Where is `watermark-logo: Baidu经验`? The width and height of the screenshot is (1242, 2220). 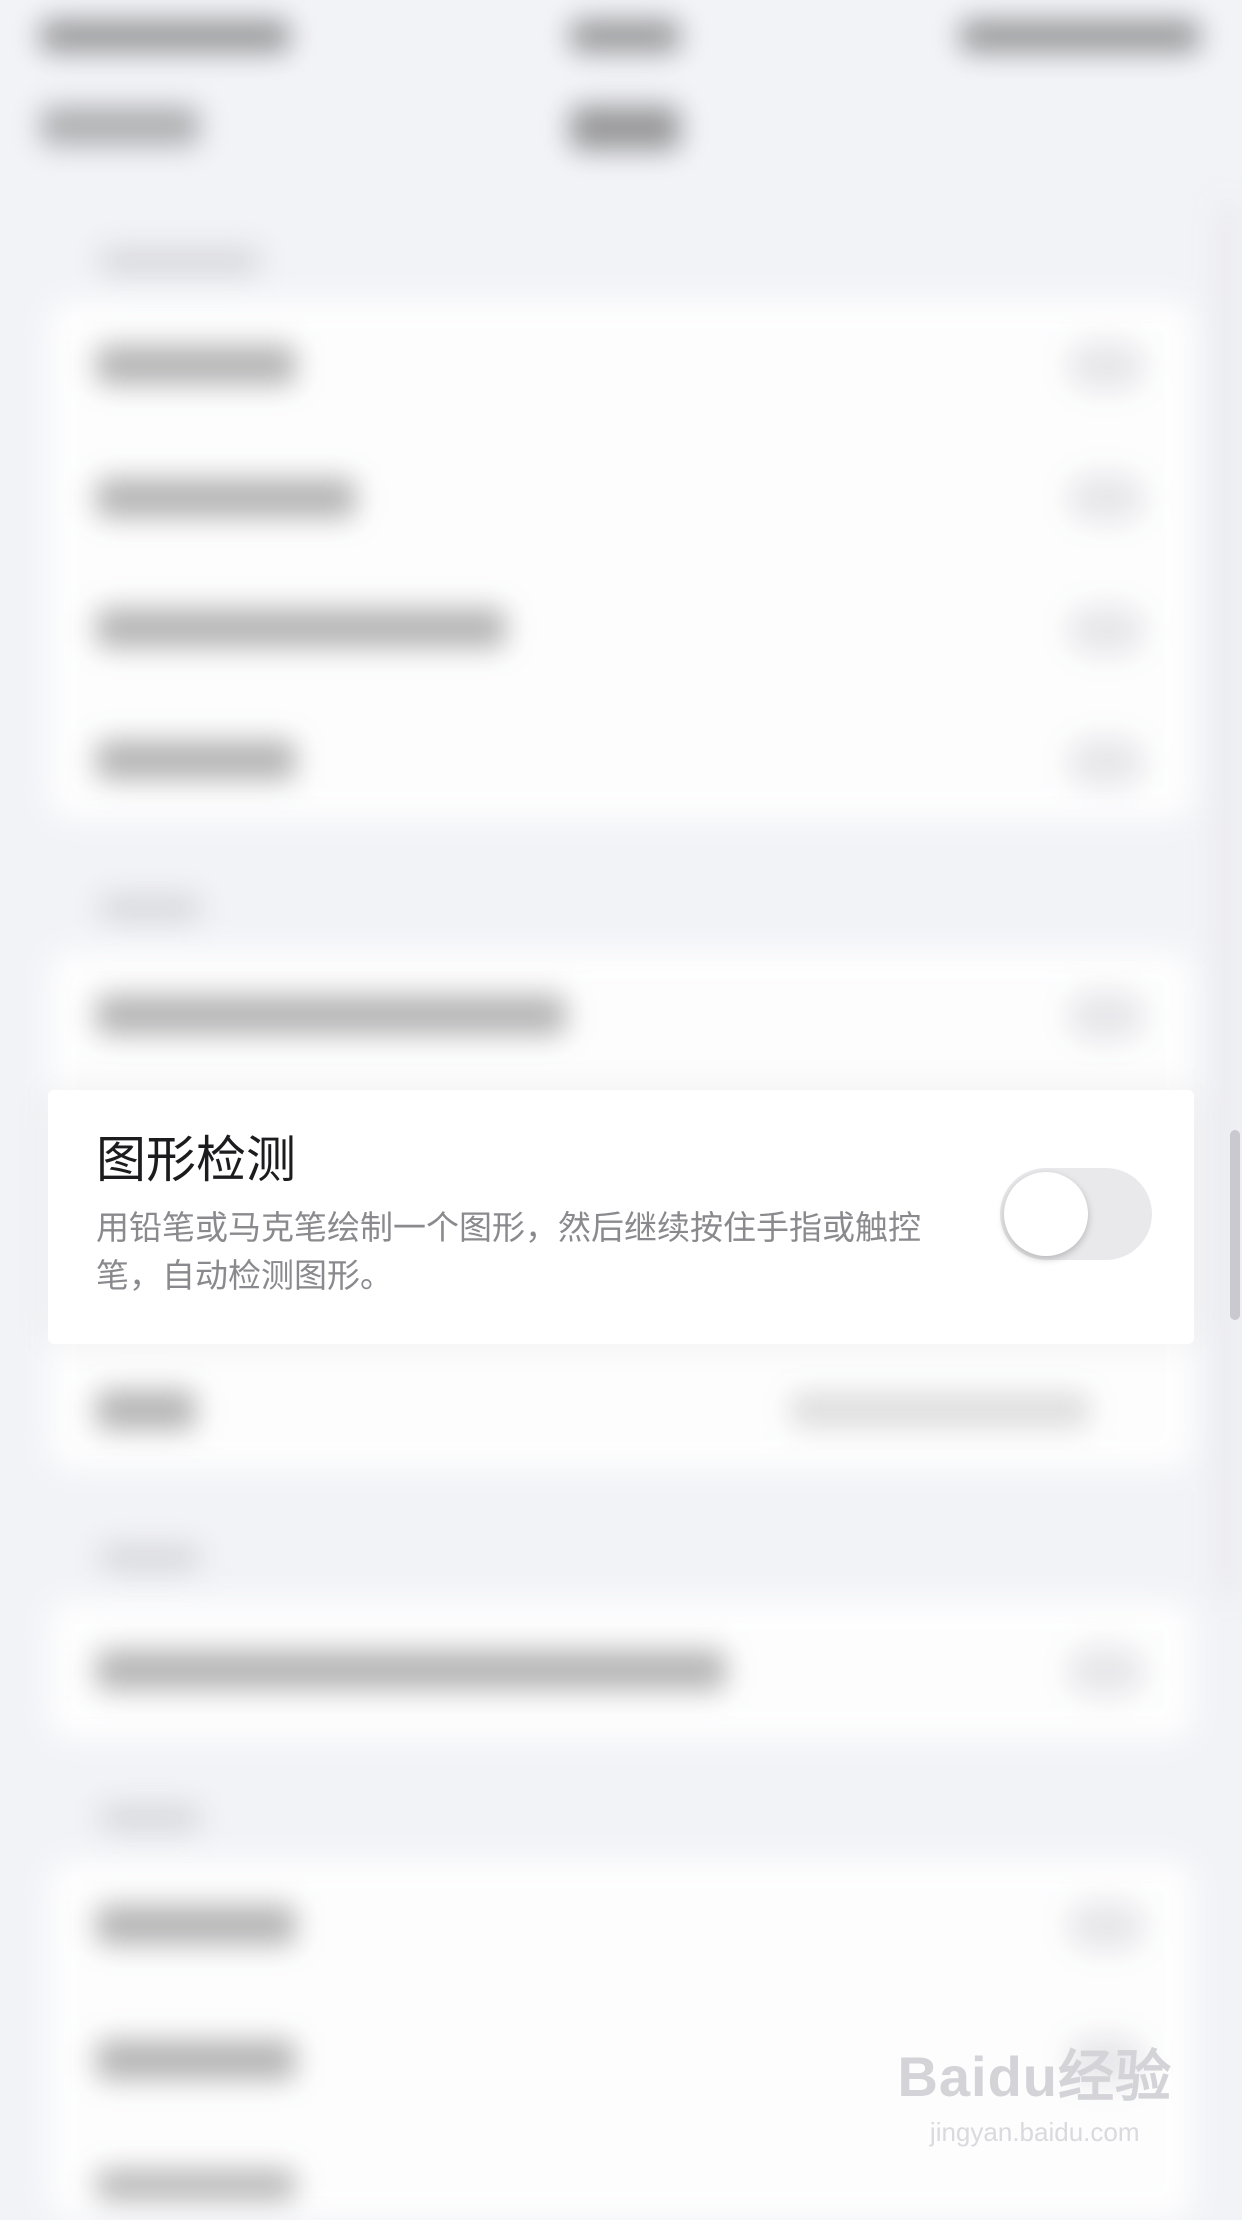
watermark-logo: Baidu经验 is located at coordinates (1034, 2076).